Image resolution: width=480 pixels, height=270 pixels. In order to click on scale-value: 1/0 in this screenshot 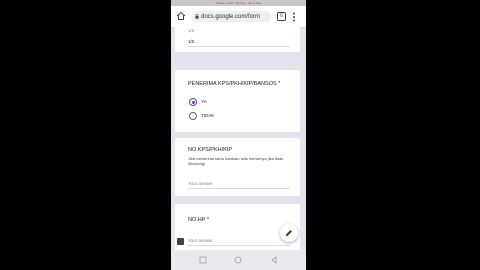, I will do `click(191, 41)`.